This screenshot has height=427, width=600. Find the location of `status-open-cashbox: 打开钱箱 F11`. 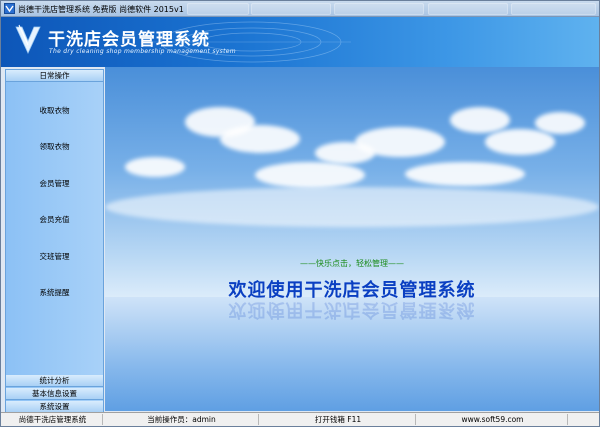

status-open-cashbox: 打开钱箱 F11 is located at coordinates (338, 419).